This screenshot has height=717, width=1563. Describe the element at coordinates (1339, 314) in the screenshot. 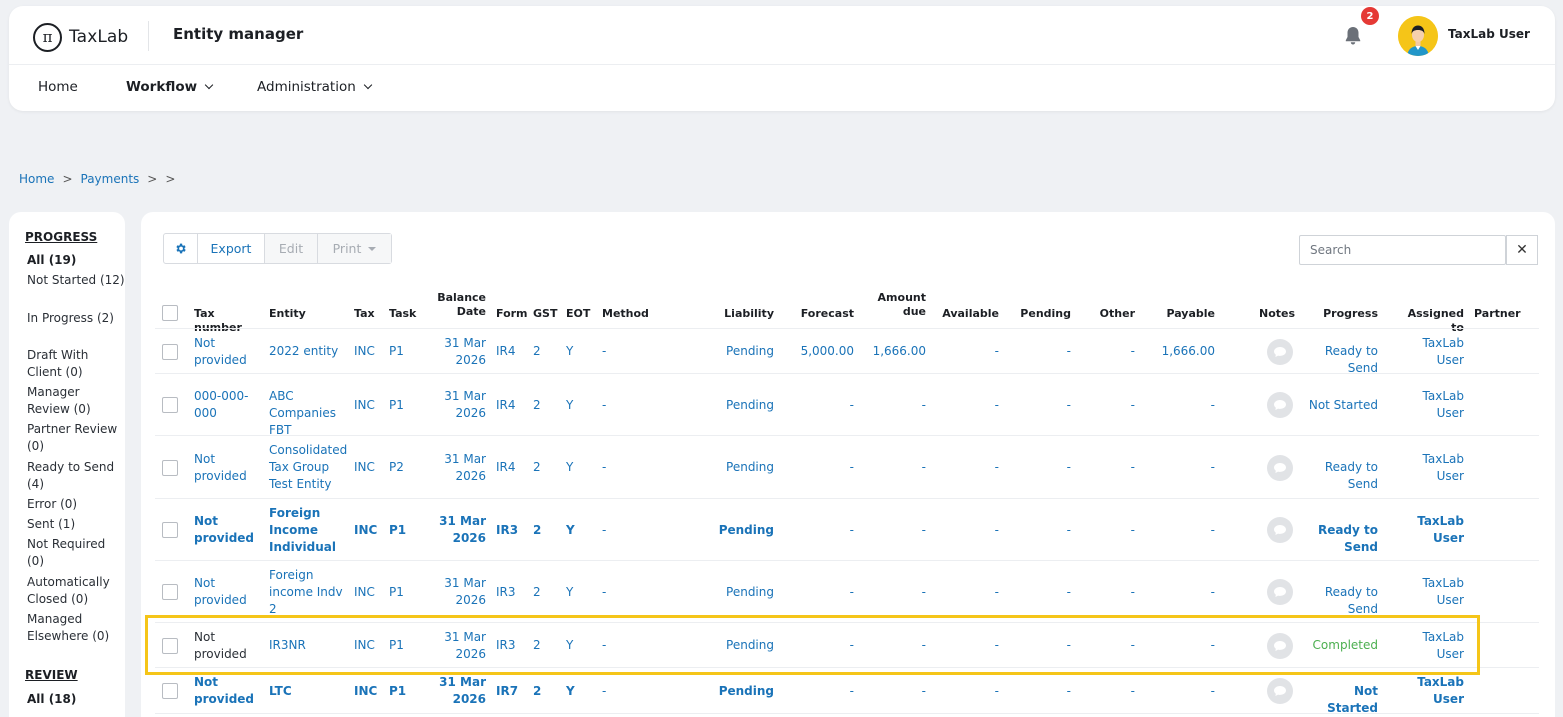

I see `column-header-progress: Progress` at that location.